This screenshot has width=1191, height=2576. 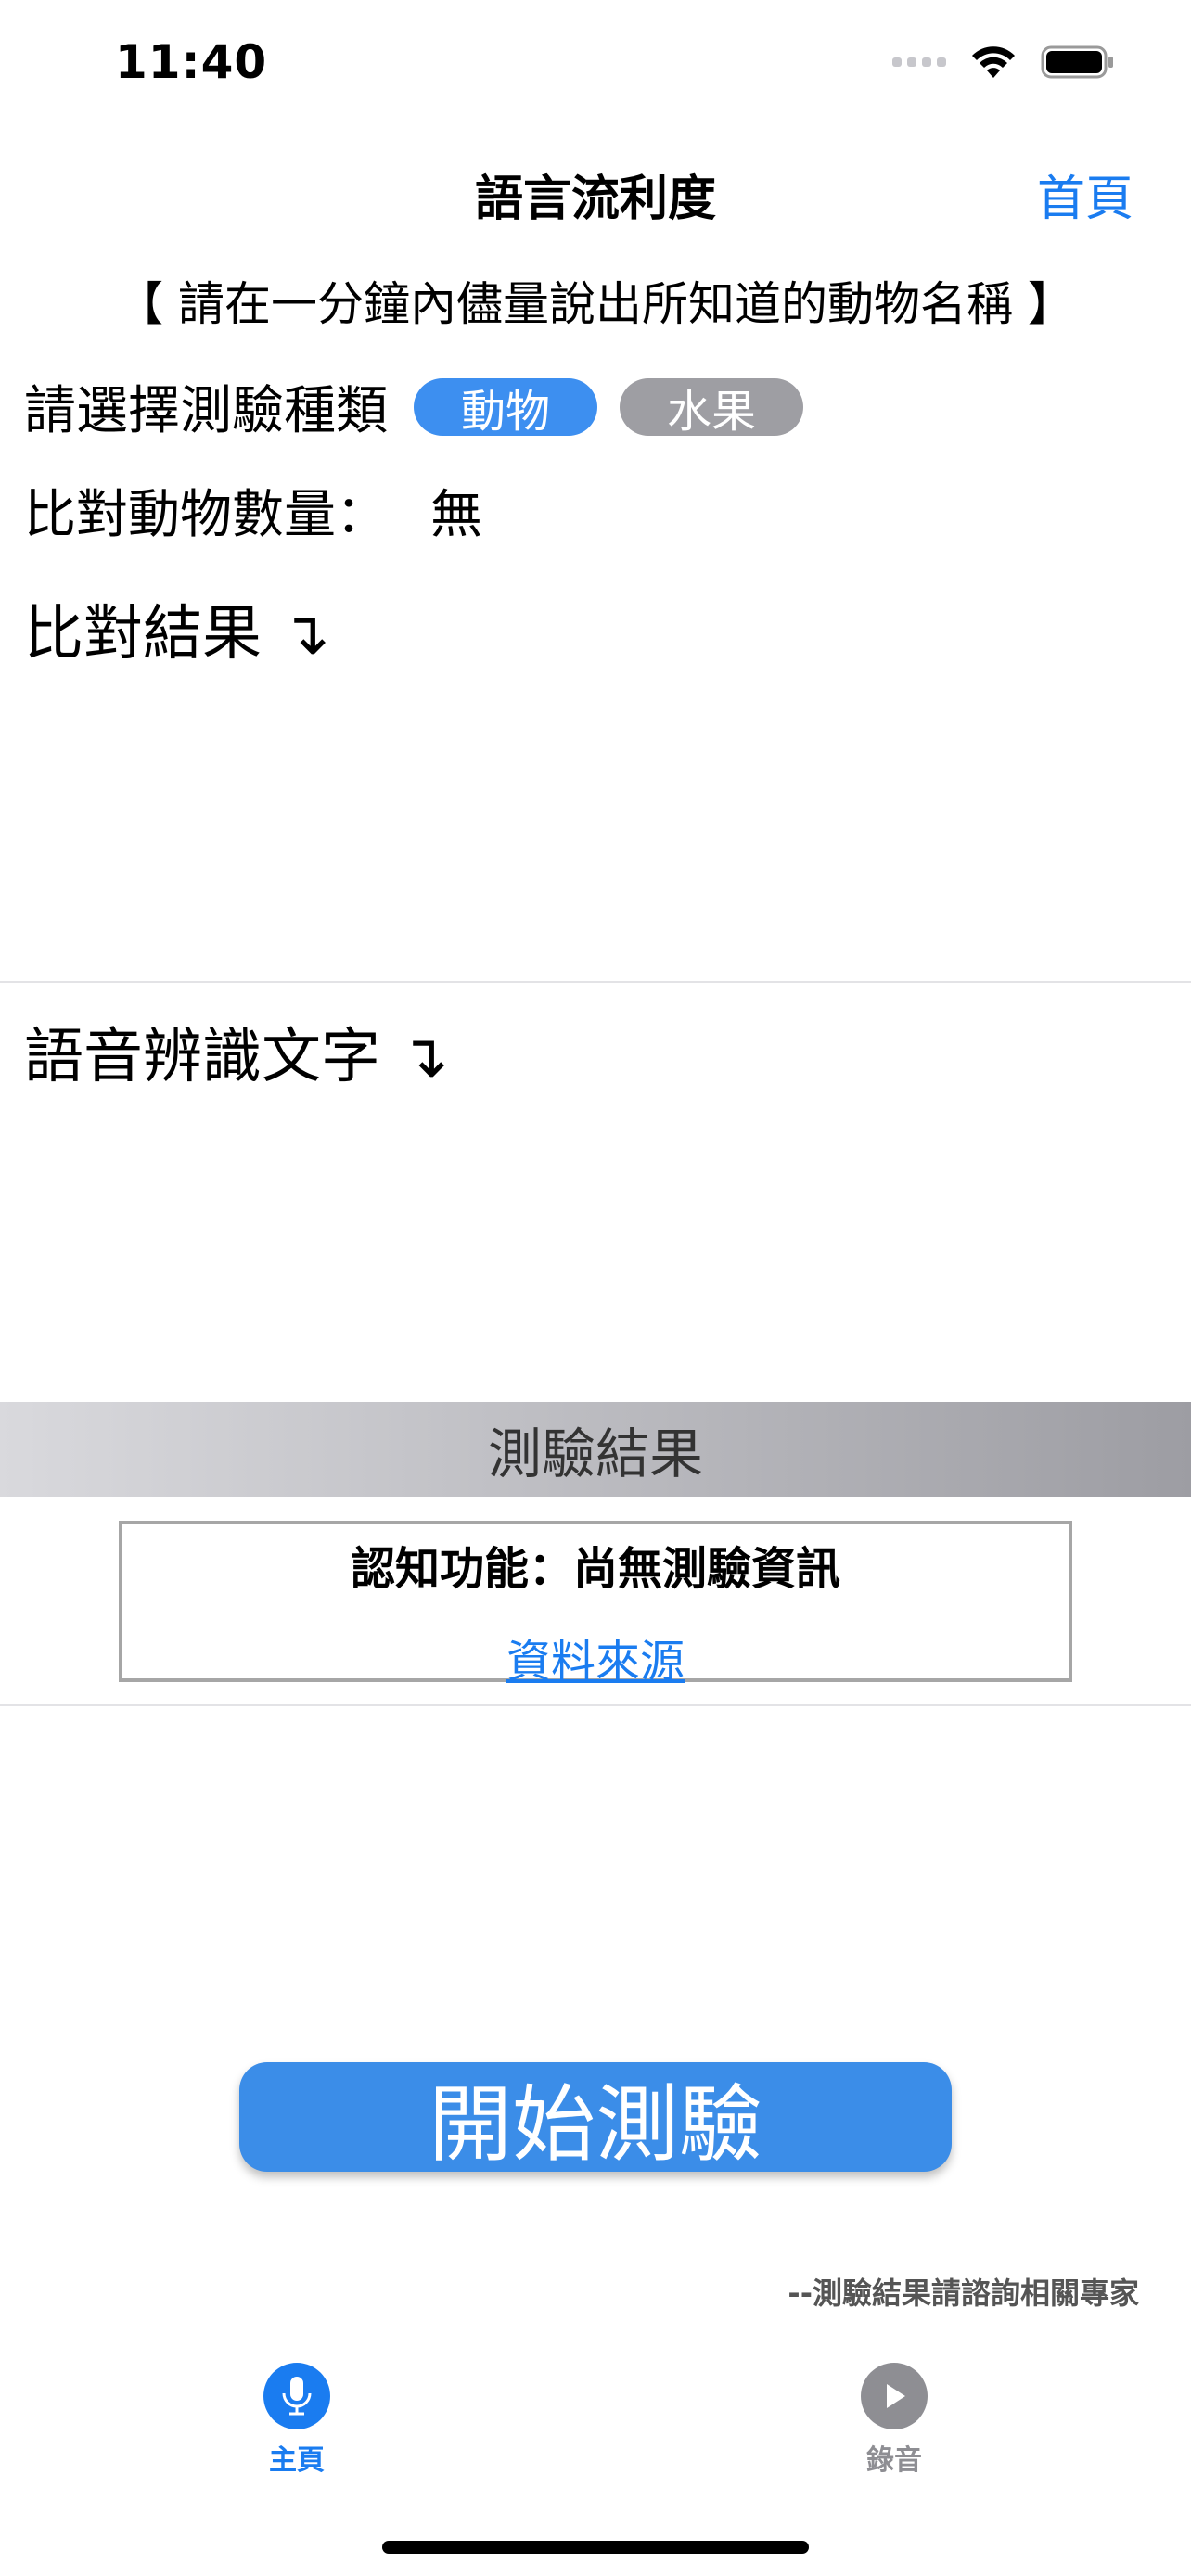 What do you see at coordinates (206, 515) in the screenshot?
I see `compare-count-label: 比對動物數量：` at bounding box center [206, 515].